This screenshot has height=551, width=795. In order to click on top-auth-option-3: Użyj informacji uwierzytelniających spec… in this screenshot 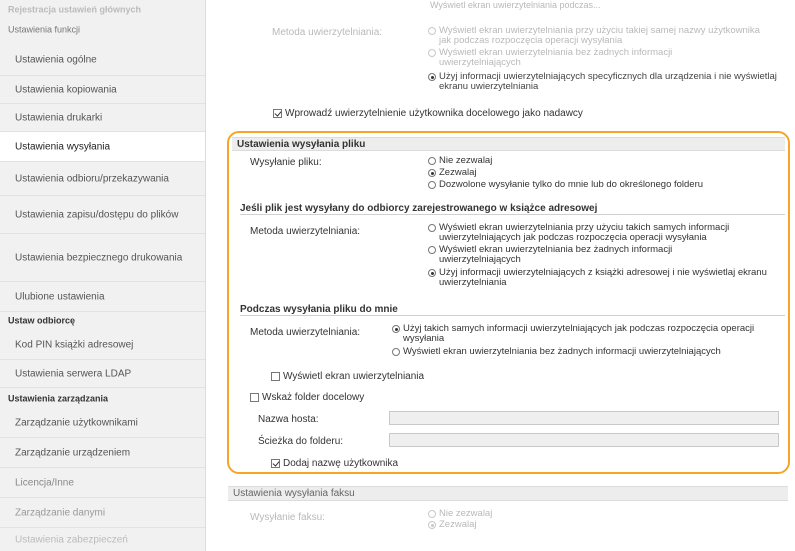, I will do `click(603, 82)`.